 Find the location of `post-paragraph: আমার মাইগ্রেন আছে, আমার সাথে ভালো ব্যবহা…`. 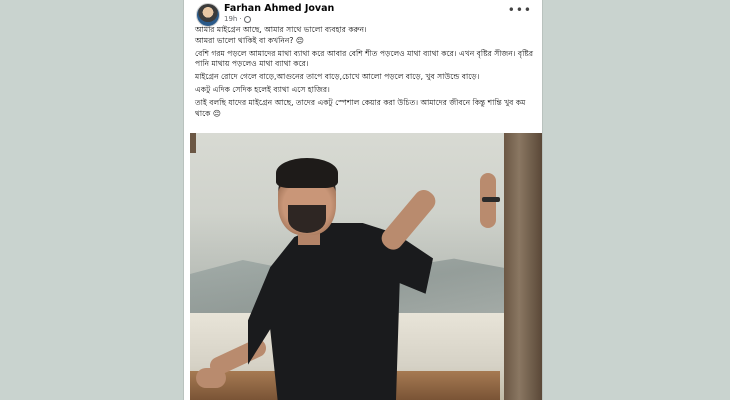

post-paragraph: আমার মাইগ্রেন আছে, আমার সাথে ভালো ব্যবহা… is located at coordinates (281, 29).